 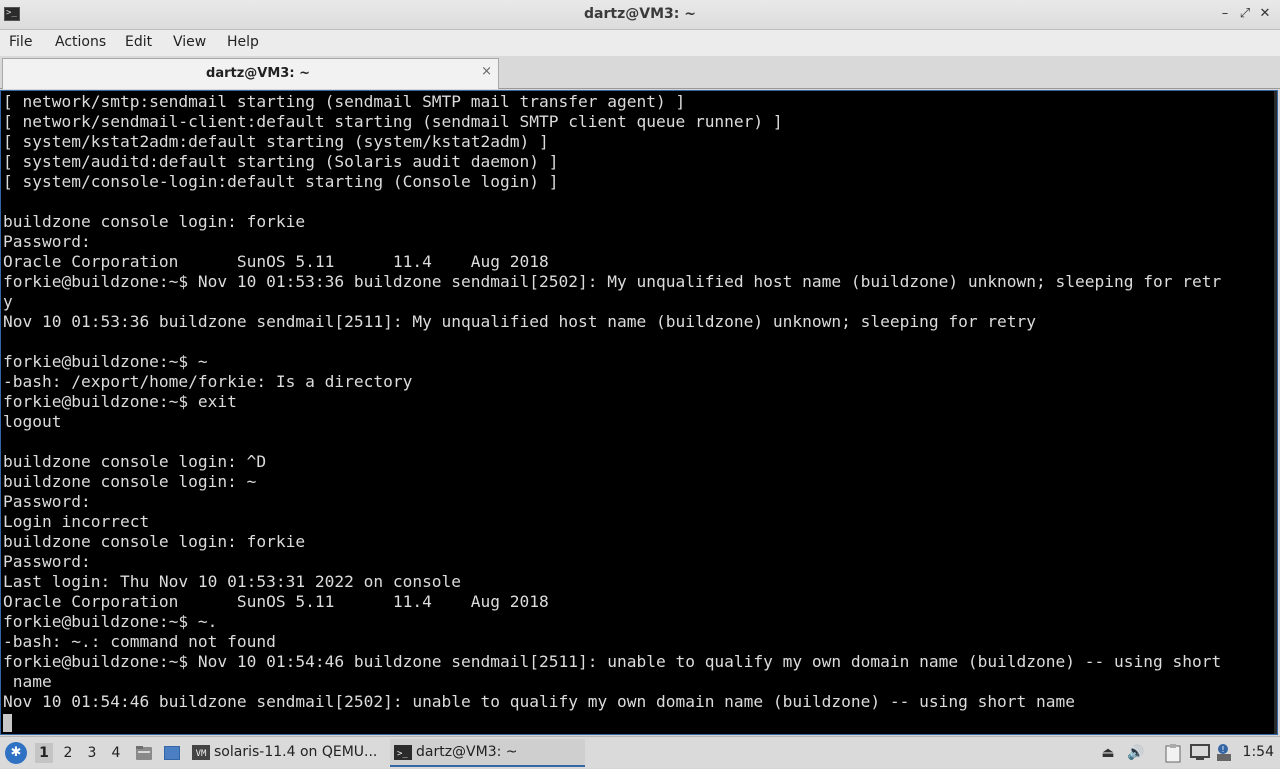 What do you see at coordinates (68, 753) in the screenshot?
I see `workspace-2: 2` at bounding box center [68, 753].